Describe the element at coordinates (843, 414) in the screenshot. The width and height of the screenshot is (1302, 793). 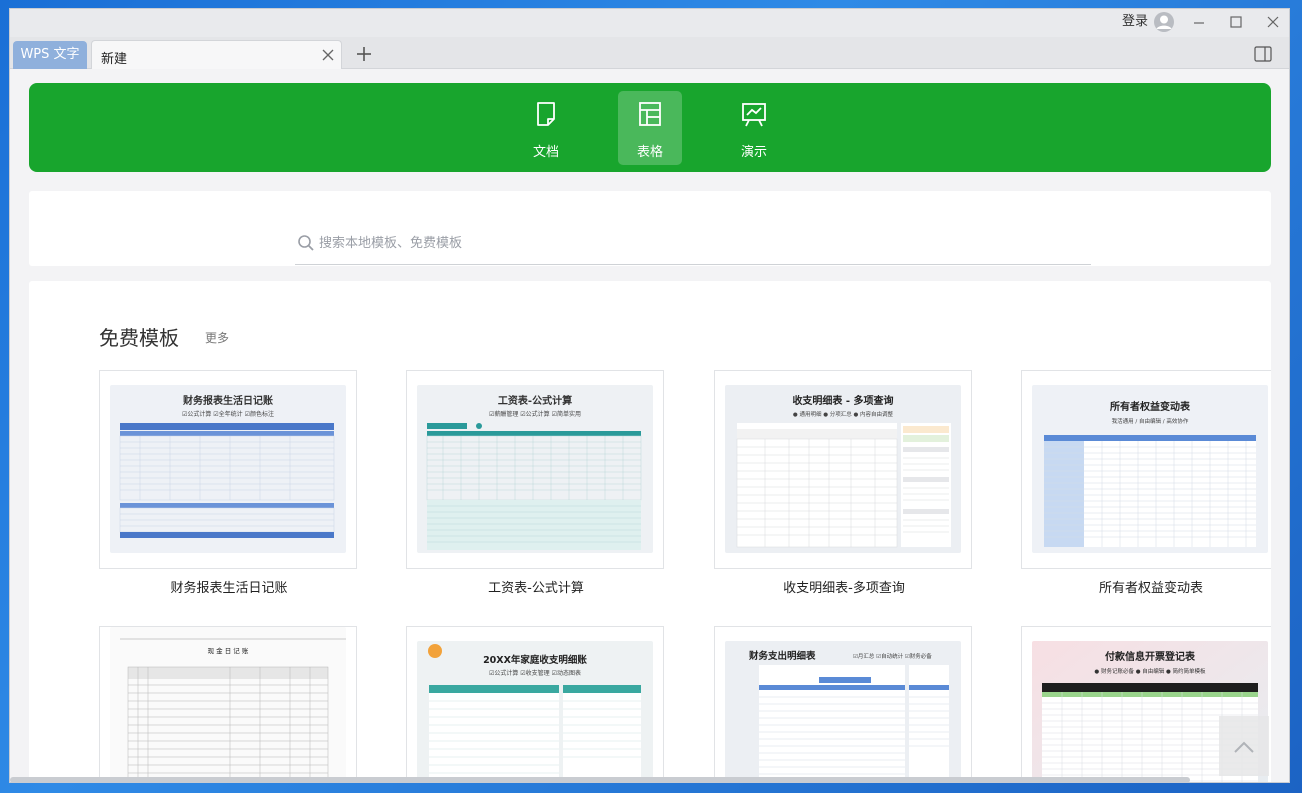
I see `thumb-subtitle: ● 通用明细 ● 分项汇总 ● 内容自由调整` at that location.